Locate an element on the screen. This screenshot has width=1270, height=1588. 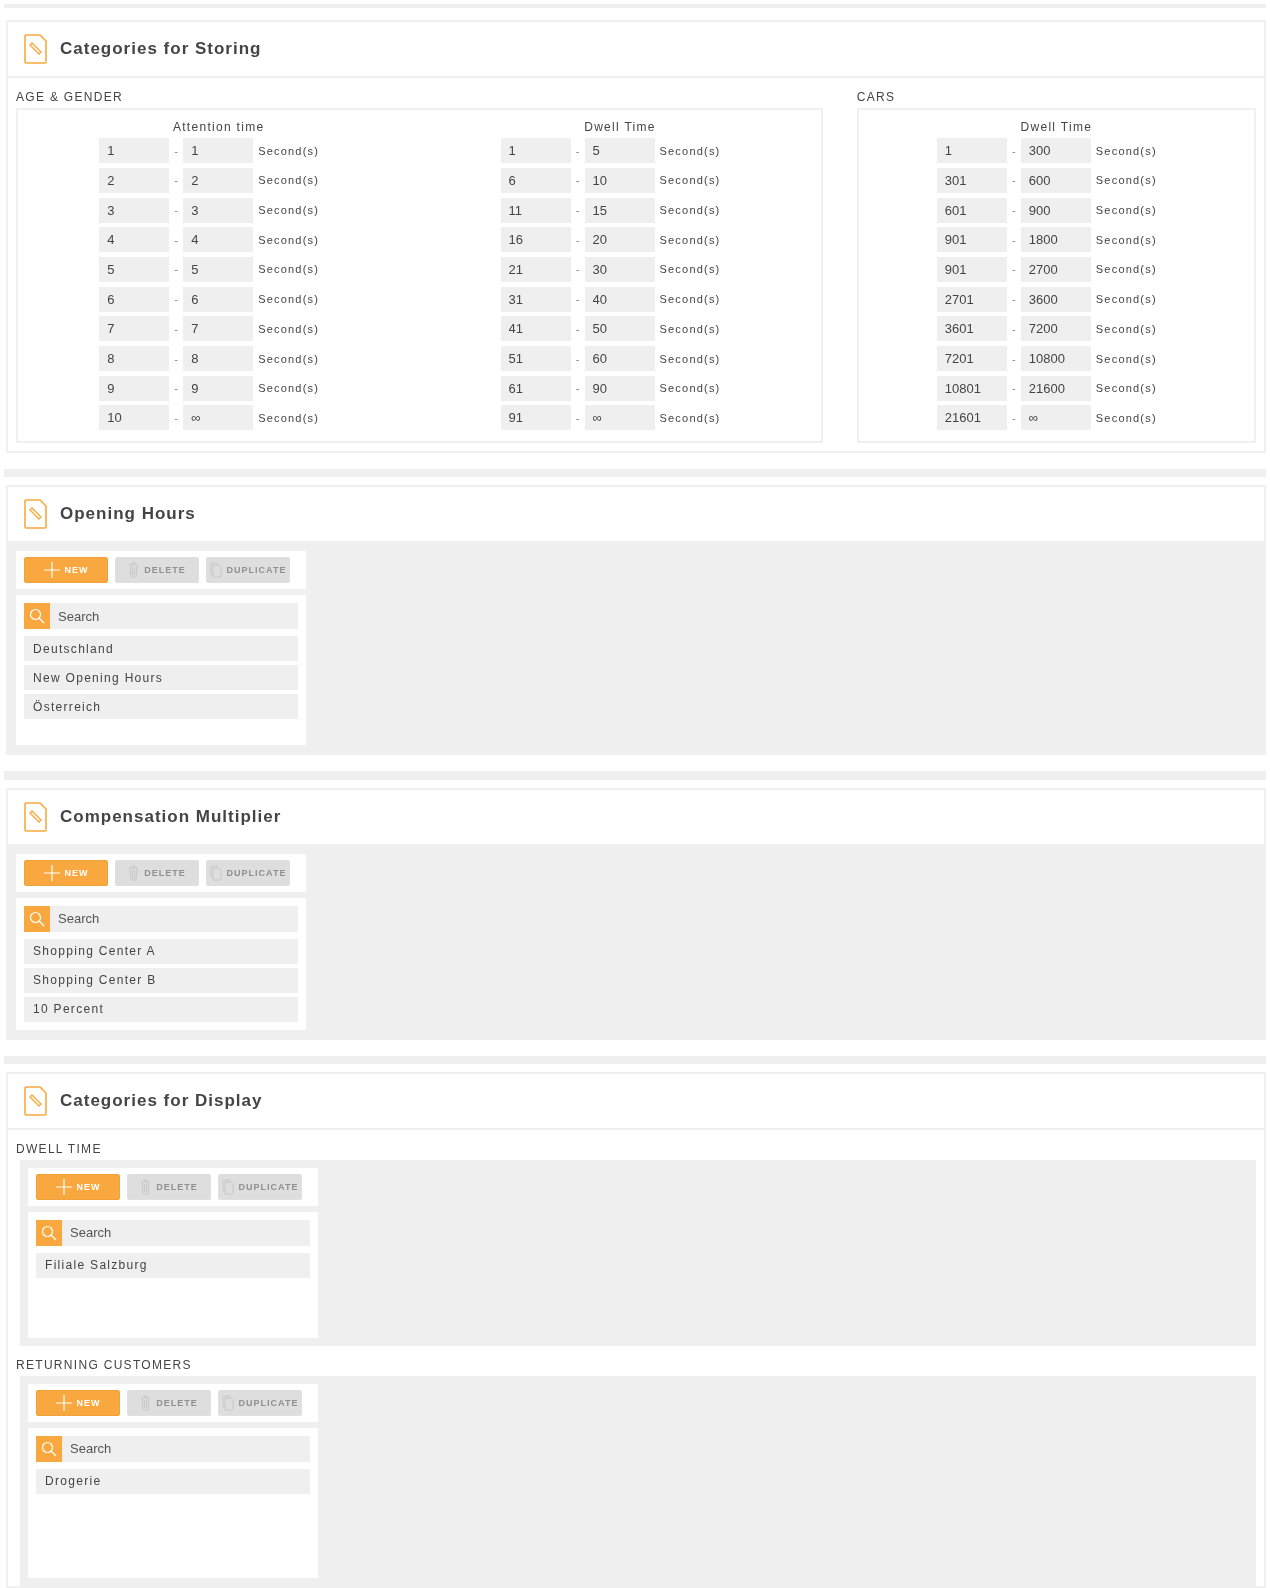
to-field: 2700 is located at coordinates (1055, 269).